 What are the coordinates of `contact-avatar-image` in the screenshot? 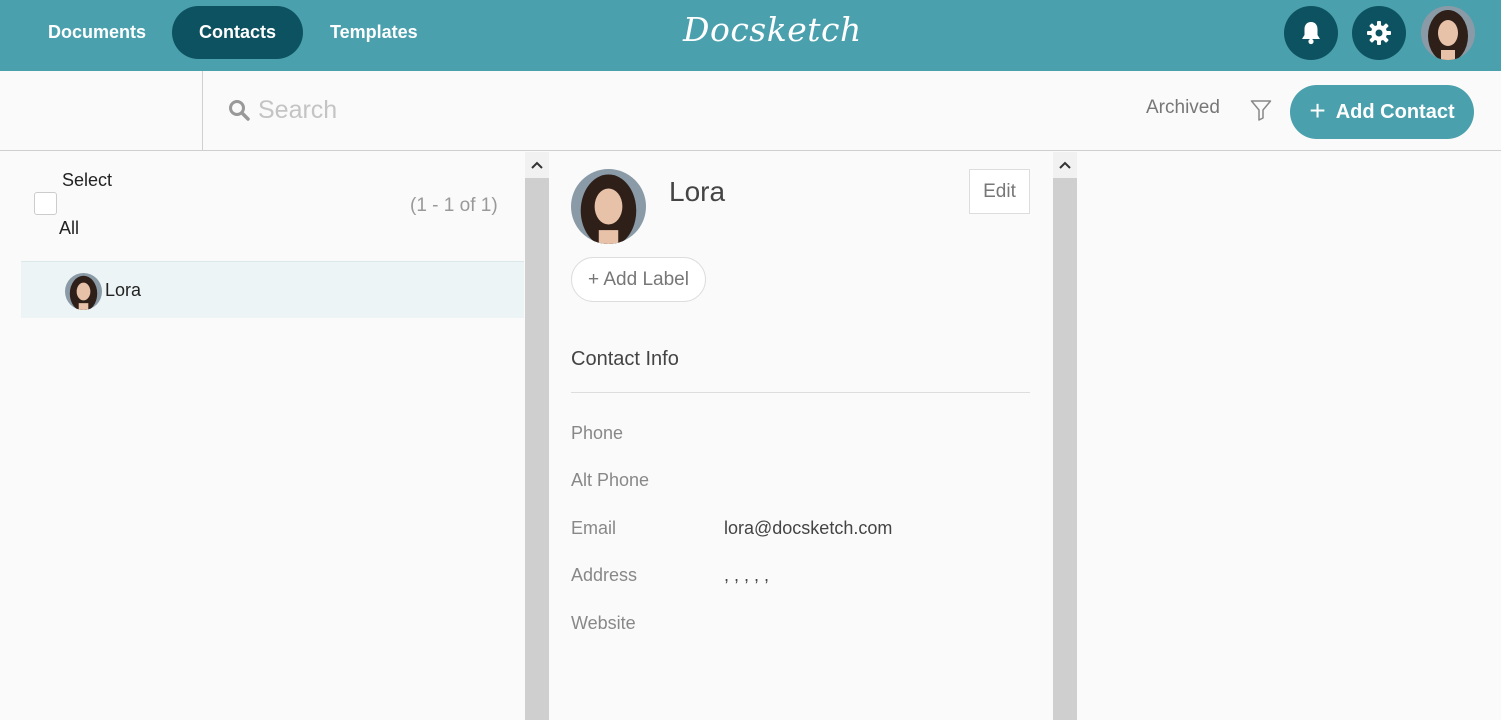 It's located at (83, 291).